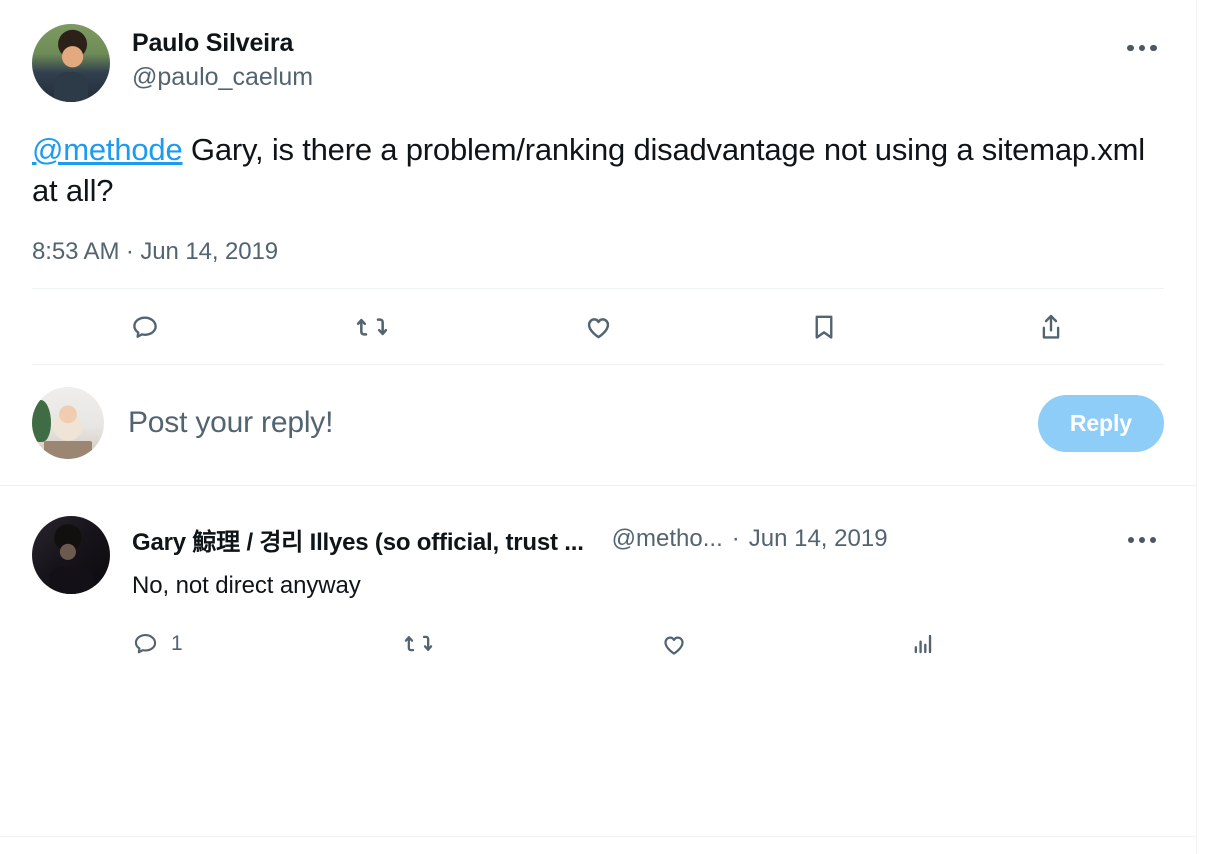  I want to click on reply-date: Jun 14, 2019, so click(818, 539).